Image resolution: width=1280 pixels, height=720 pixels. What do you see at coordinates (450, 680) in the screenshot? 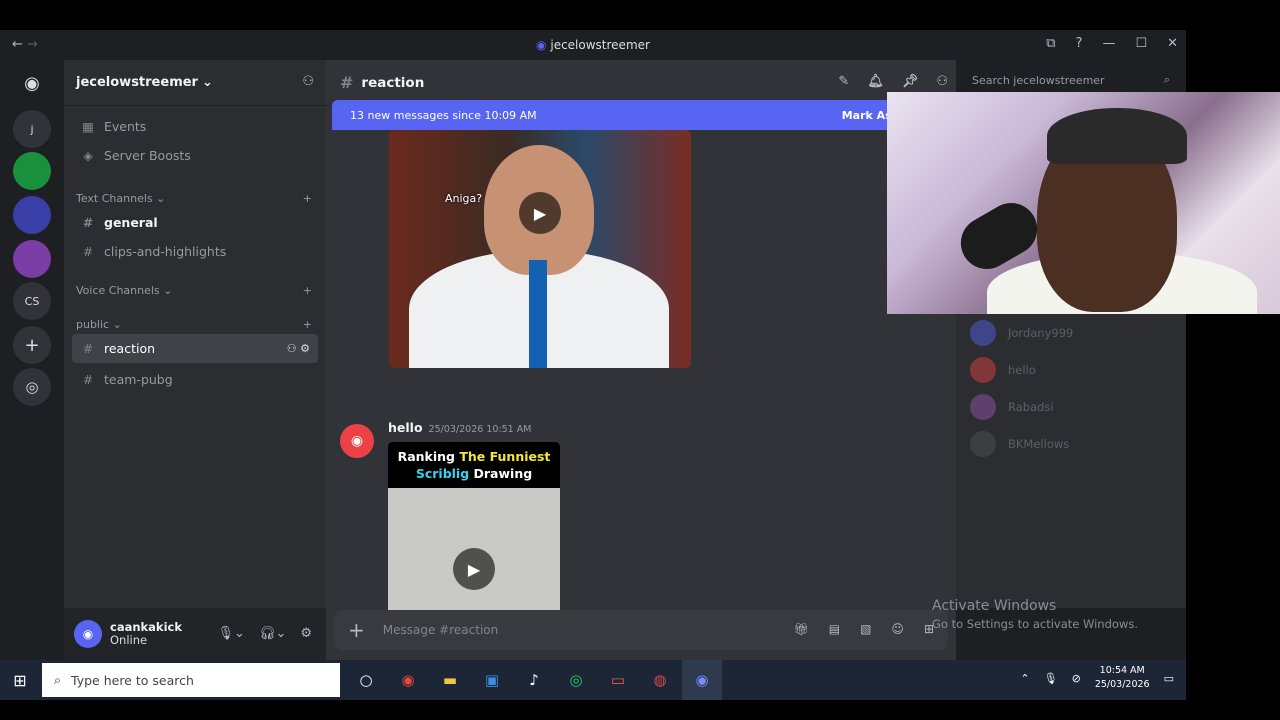
I see `file-explorer-icon: ▬` at bounding box center [450, 680].